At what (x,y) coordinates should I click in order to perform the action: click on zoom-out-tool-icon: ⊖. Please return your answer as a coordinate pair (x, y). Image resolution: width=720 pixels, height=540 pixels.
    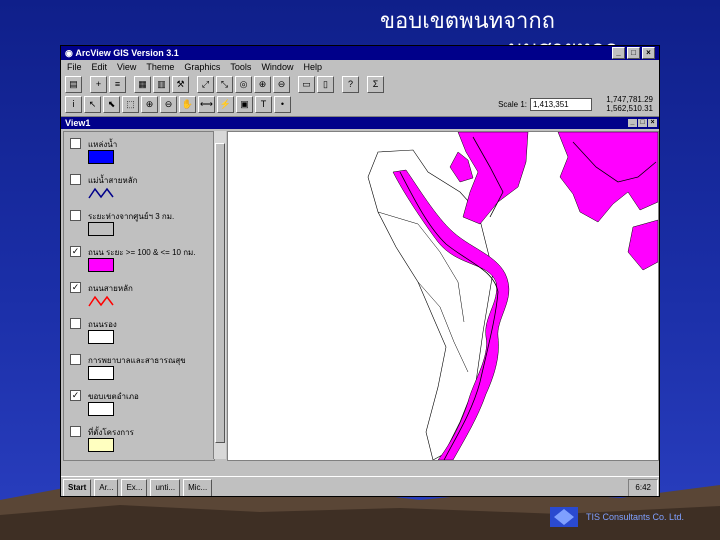
    Looking at the image, I should click on (168, 104).